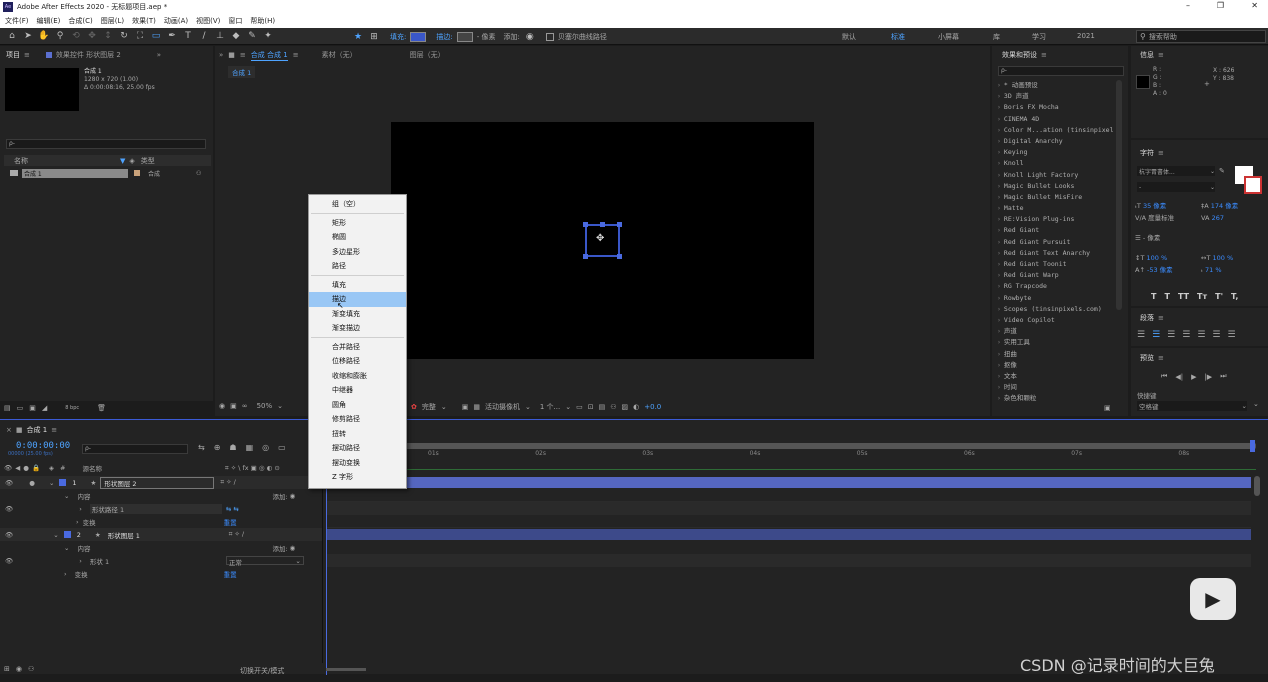 This screenshot has height=682, width=1268. What do you see at coordinates (217, 447) in the screenshot?
I see `draft-3d-icon: ⊕` at bounding box center [217, 447].